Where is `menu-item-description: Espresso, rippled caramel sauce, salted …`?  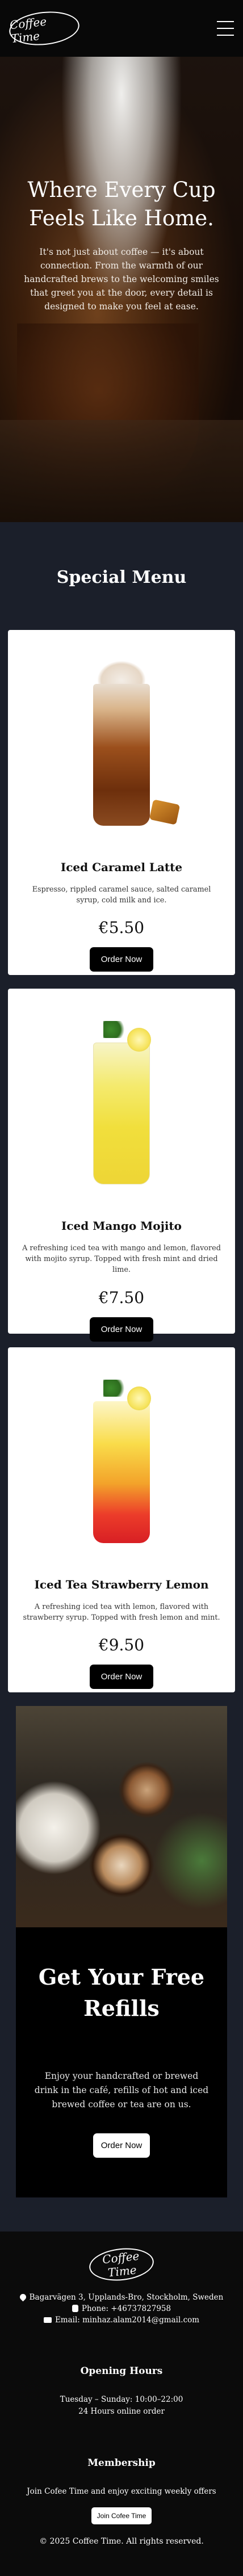 menu-item-description: Espresso, rippled caramel sauce, salted … is located at coordinates (122, 895).